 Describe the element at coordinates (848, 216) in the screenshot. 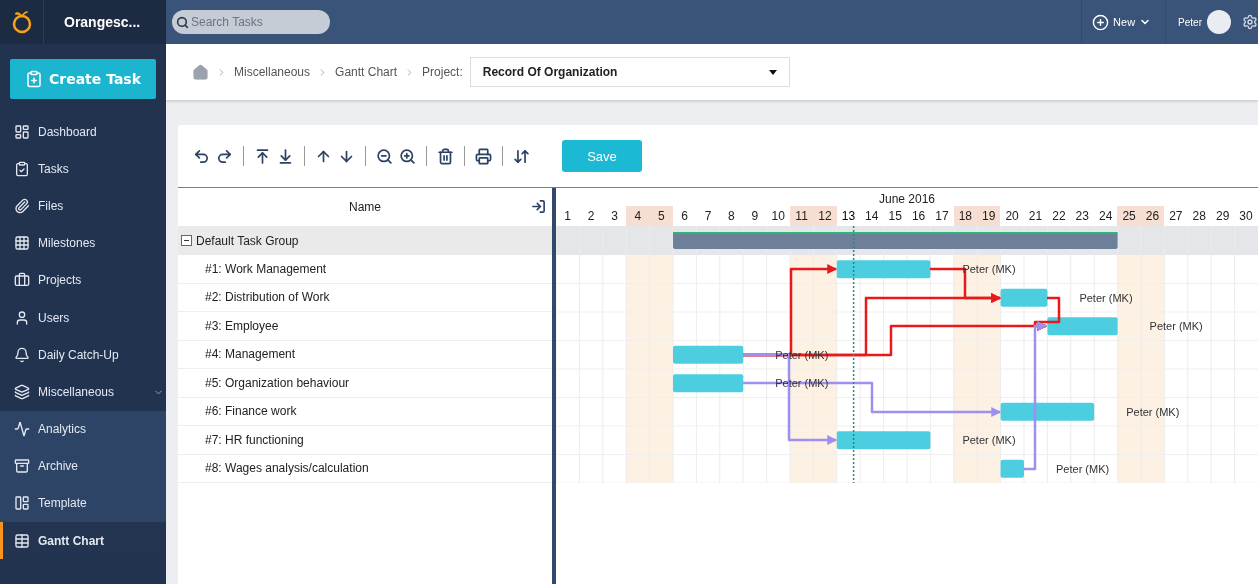

I see `day-label: 13` at that location.